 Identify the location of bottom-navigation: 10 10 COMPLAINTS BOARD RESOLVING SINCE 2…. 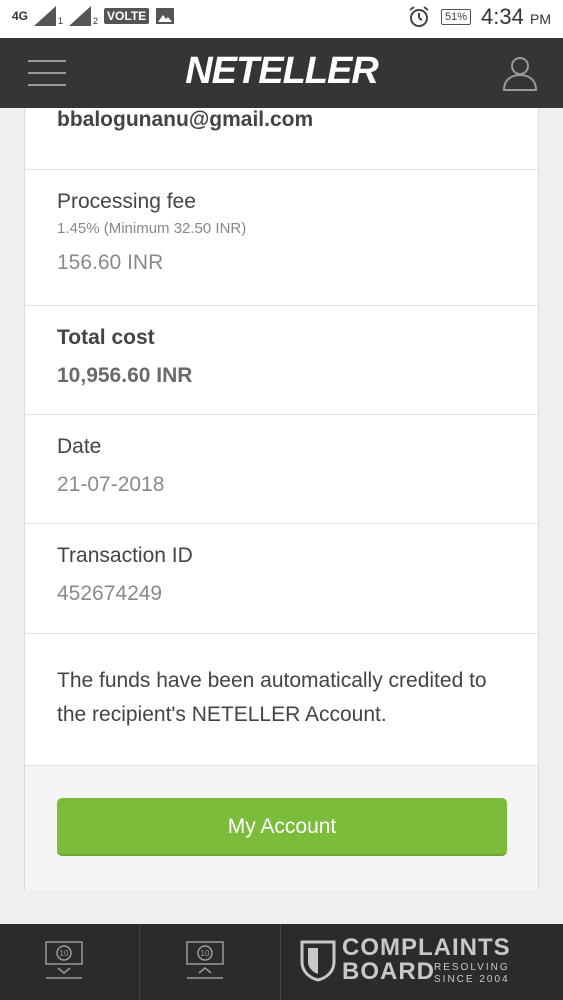
(281, 962).